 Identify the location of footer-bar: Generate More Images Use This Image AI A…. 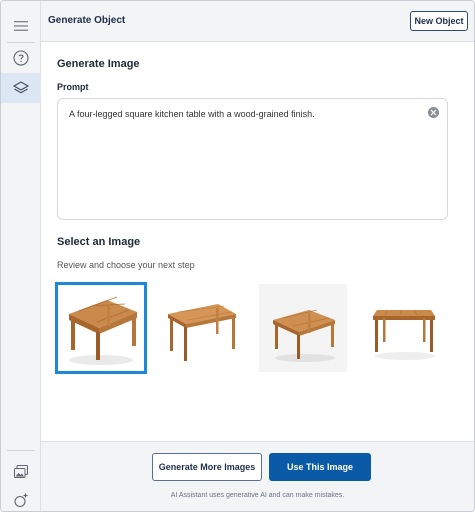
(257, 476).